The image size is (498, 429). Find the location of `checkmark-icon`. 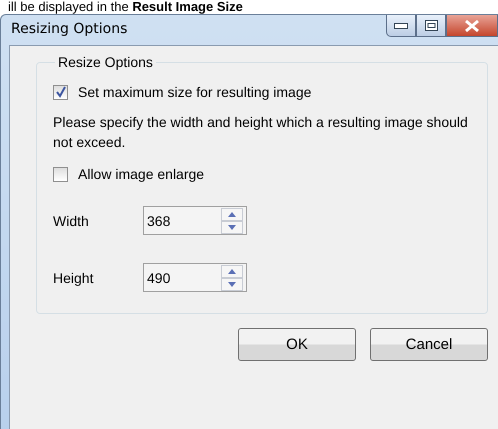

checkmark-icon is located at coordinates (60, 92).